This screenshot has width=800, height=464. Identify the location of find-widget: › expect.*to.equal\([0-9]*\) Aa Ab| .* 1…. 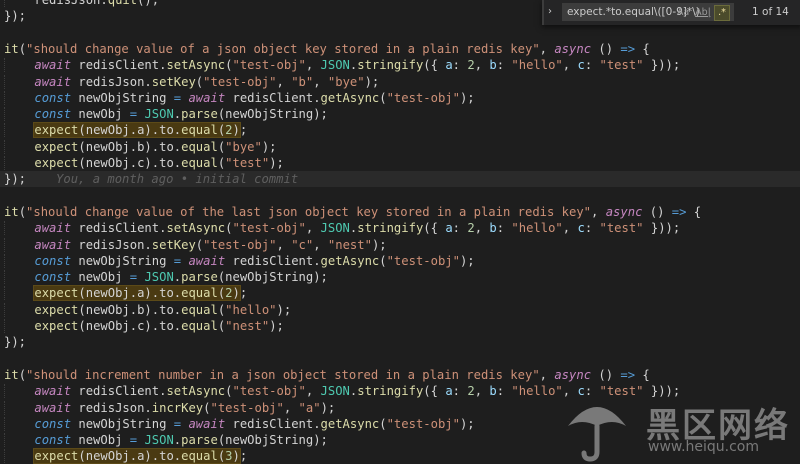
(671, 12).